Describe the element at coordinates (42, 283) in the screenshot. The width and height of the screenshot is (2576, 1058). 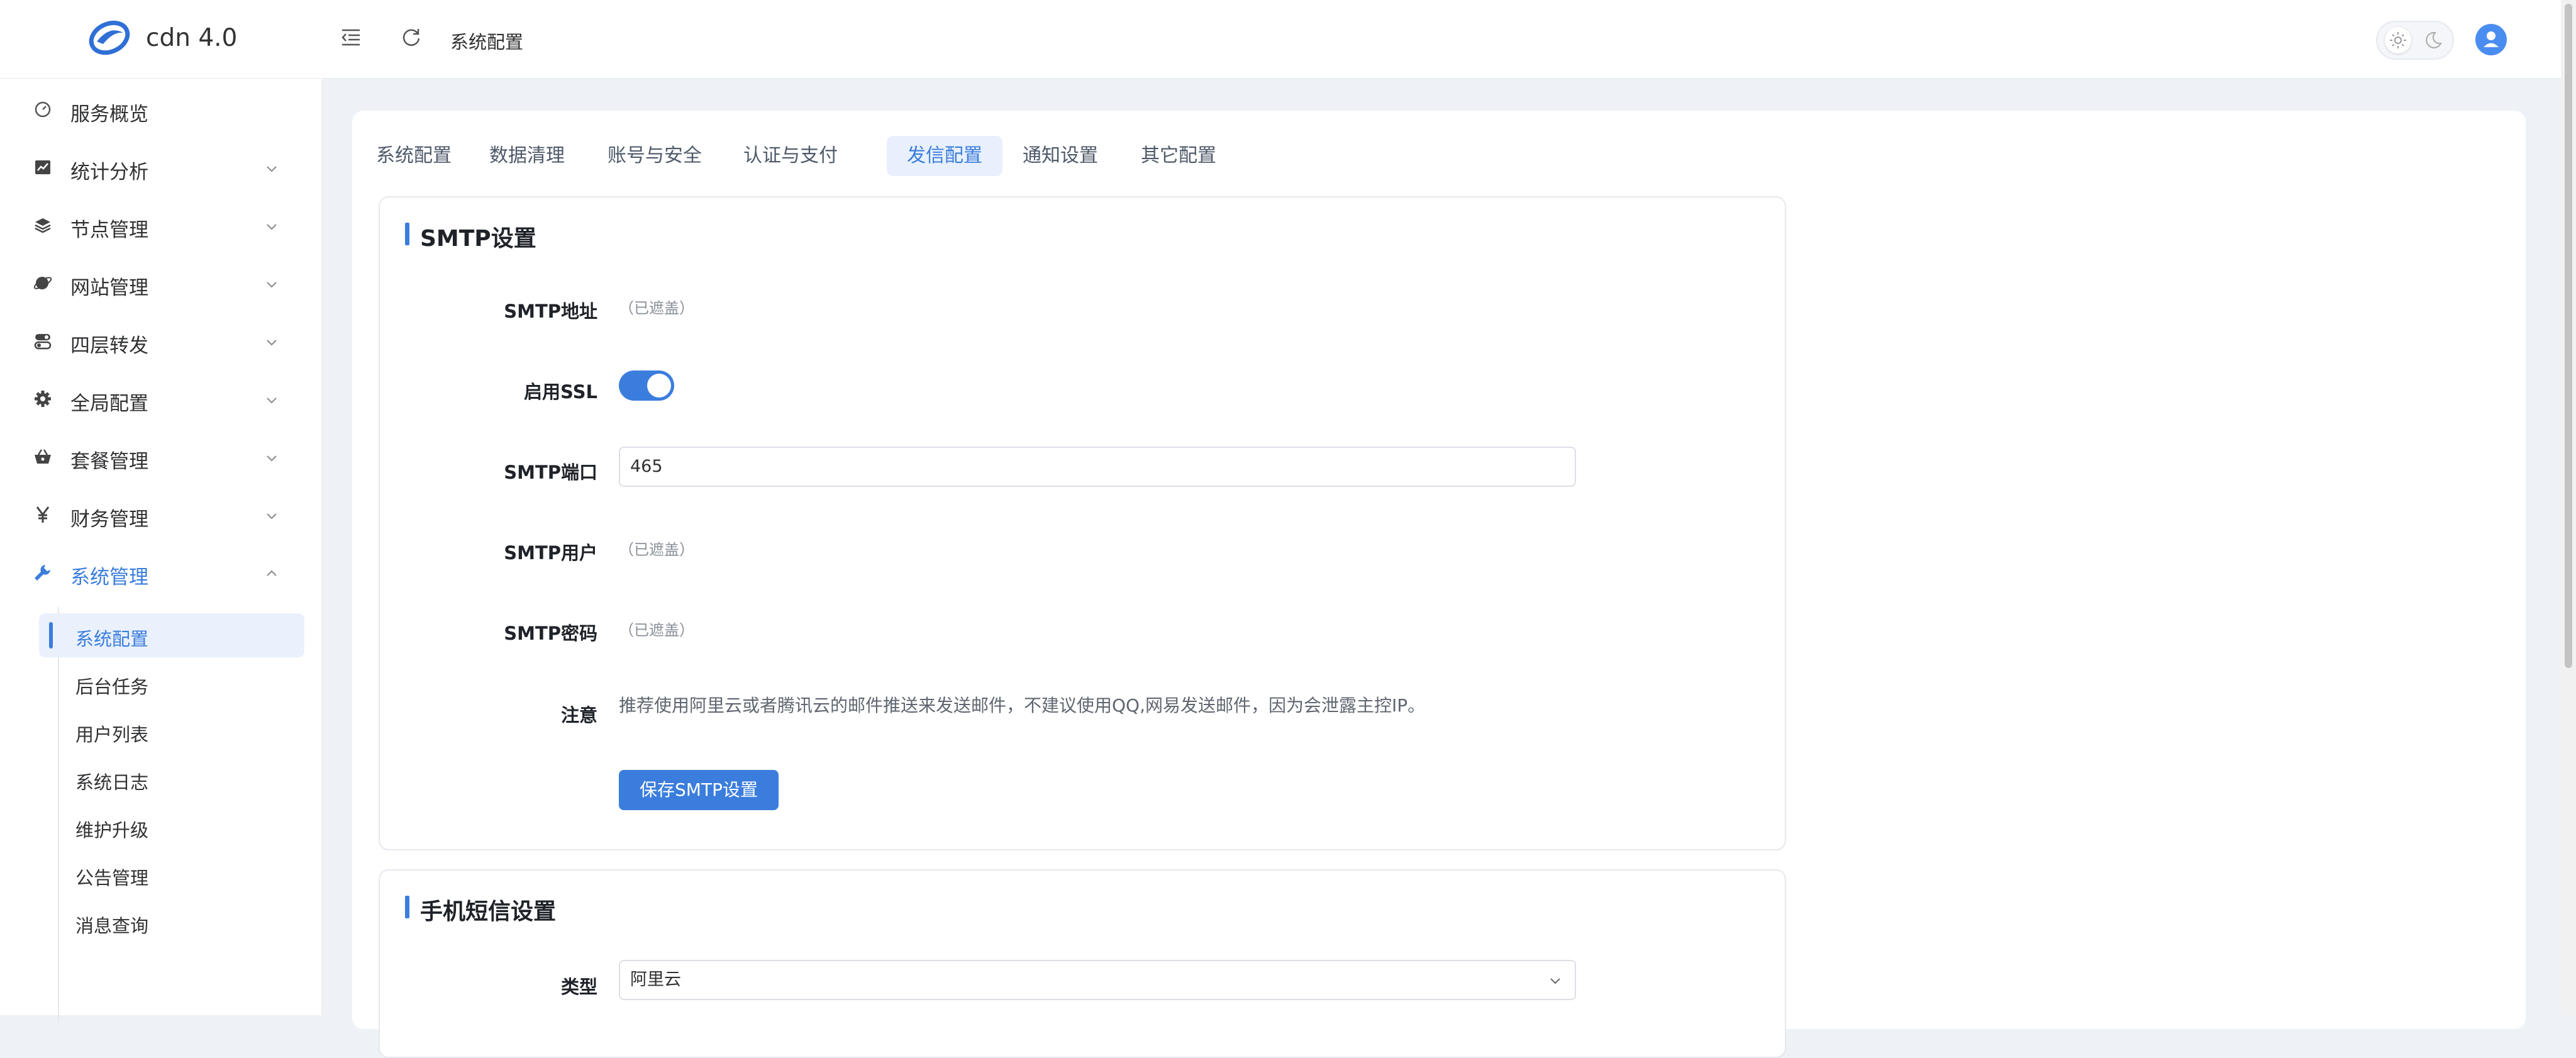
I see `globe-icon` at that location.